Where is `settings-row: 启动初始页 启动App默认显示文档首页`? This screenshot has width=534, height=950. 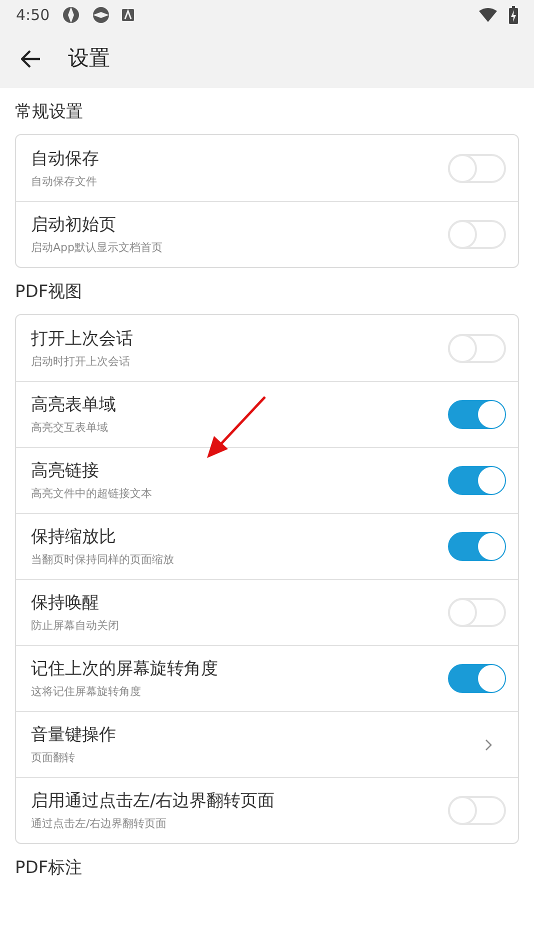 settings-row: 启动初始页 启动App默认显示文档首页 is located at coordinates (267, 234).